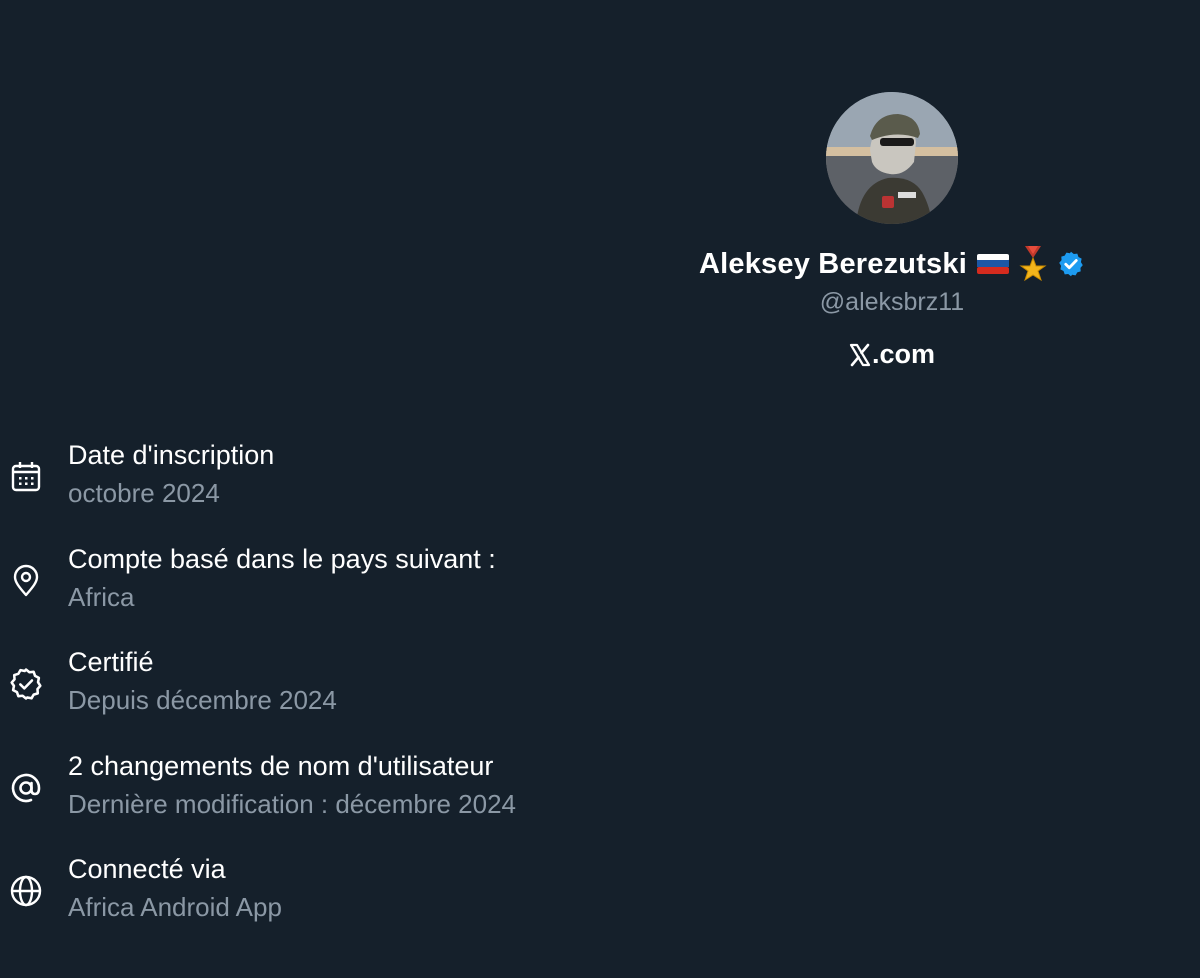 This screenshot has width=1200, height=978. Describe the element at coordinates (860, 355) in the screenshot. I see `x-logo-icon` at that location.